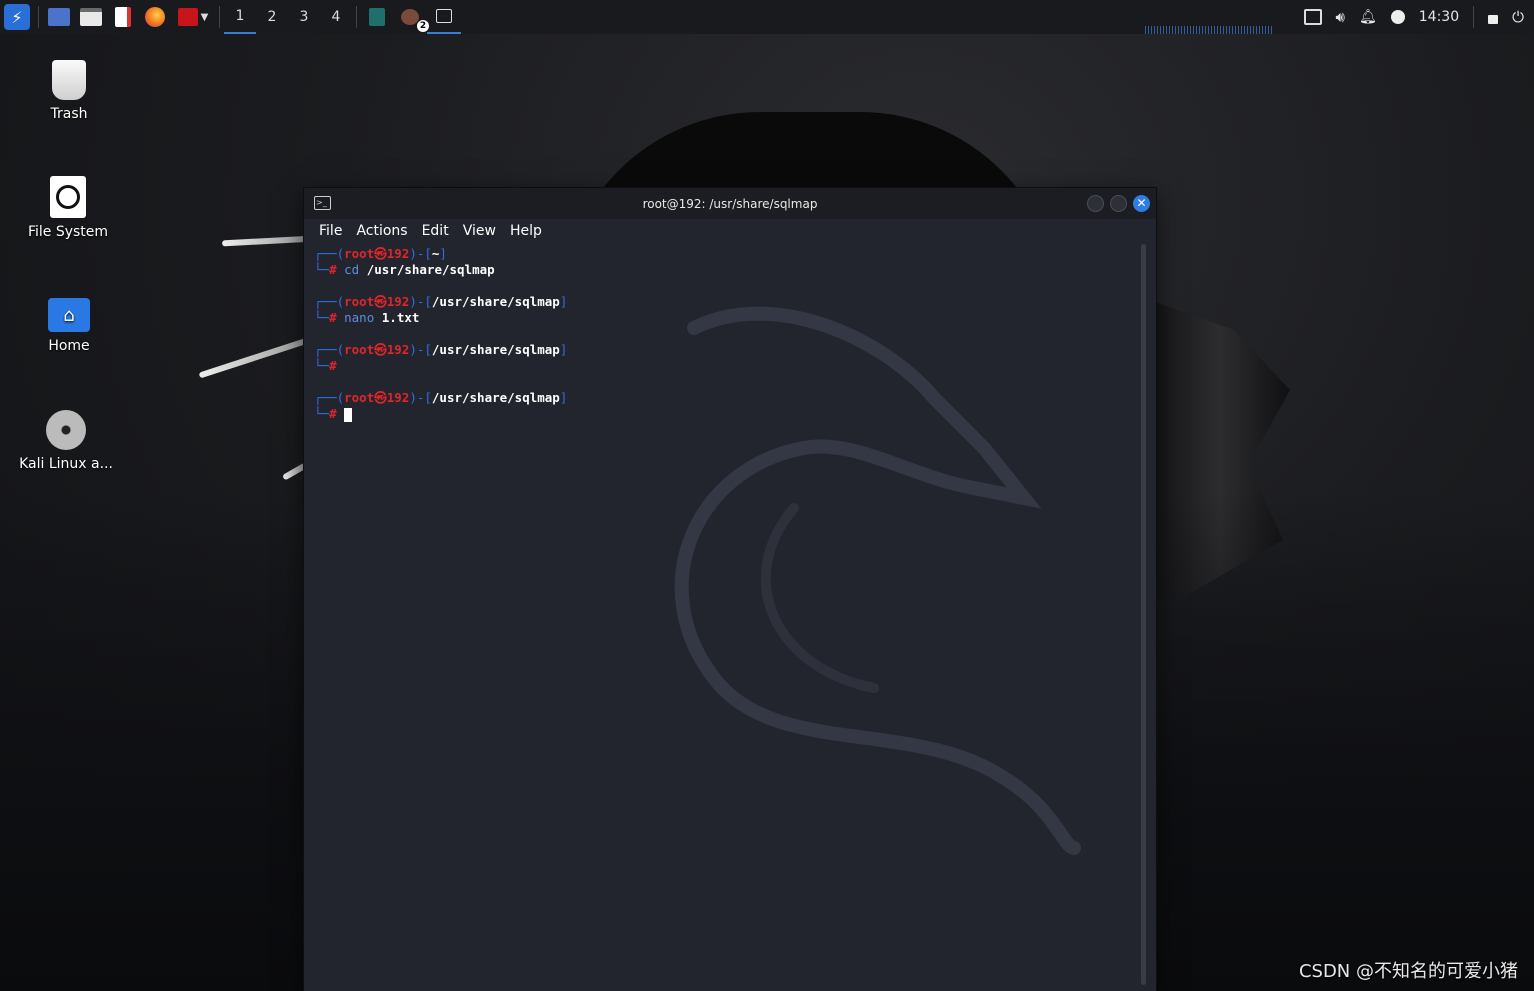 Image resolution: width=1534 pixels, height=991 pixels. Describe the element at coordinates (430, 269) in the screenshot. I see `command-arg: /usr/share/sqlmap` at that location.